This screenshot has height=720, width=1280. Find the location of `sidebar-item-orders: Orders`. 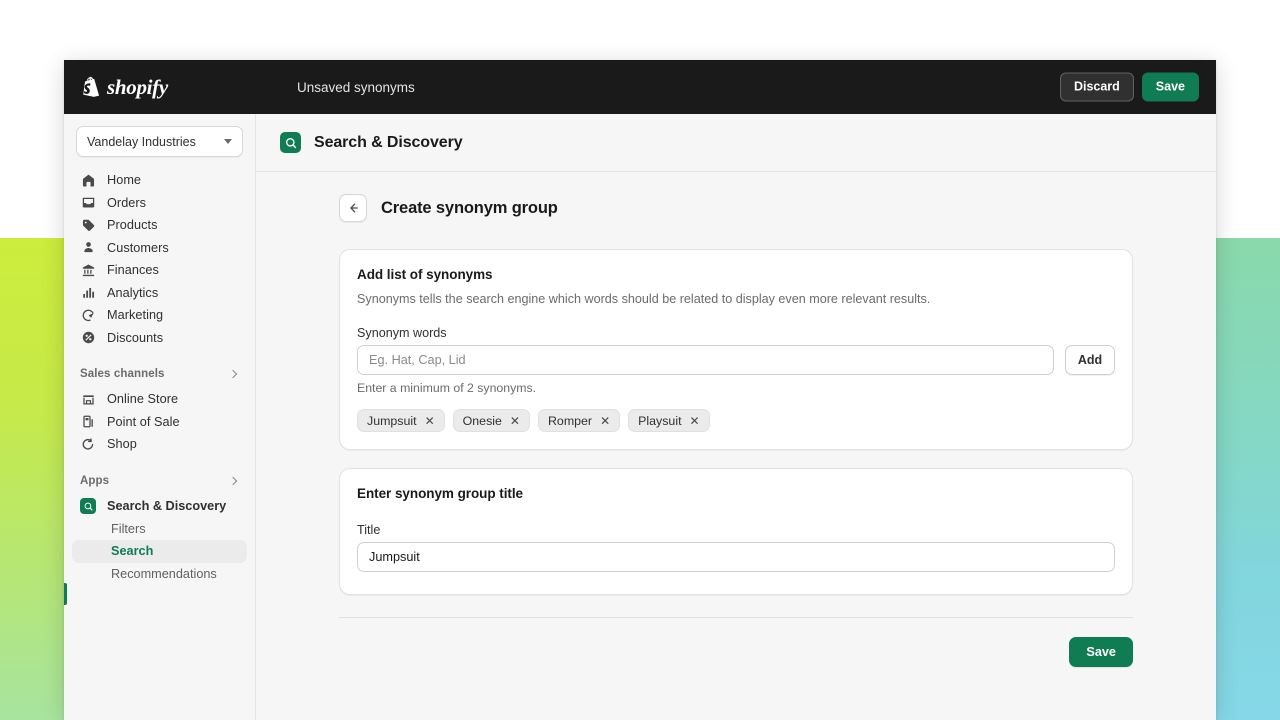

sidebar-item-orders: Orders is located at coordinates (159, 203).